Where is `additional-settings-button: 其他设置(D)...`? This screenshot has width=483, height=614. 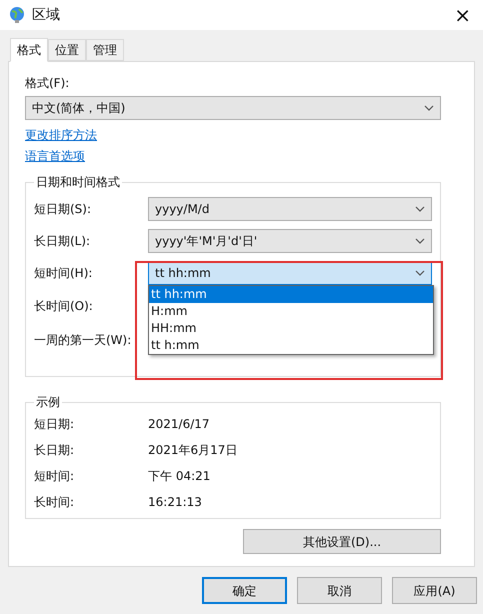
additional-settings-button: 其他设置(D)... is located at coordinates (342, 541).